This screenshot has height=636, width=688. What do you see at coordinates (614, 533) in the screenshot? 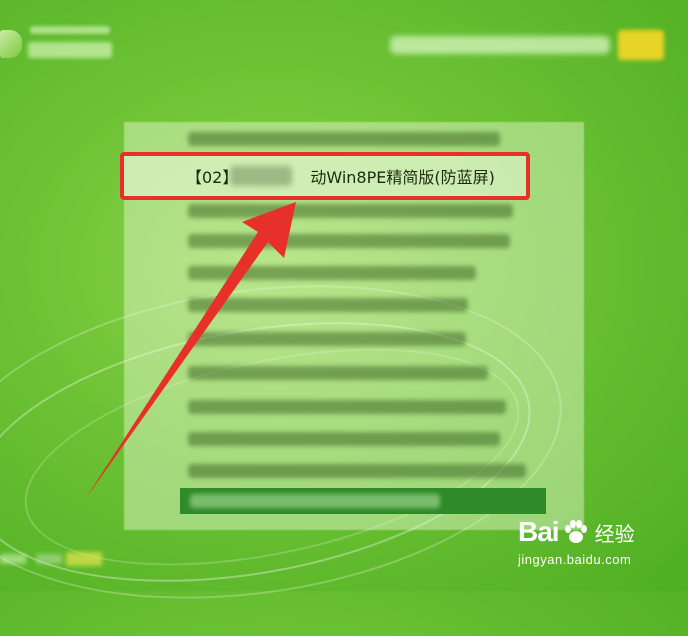
I see `watermark-brand-cn: 经验` at bounding box center [614, 533].